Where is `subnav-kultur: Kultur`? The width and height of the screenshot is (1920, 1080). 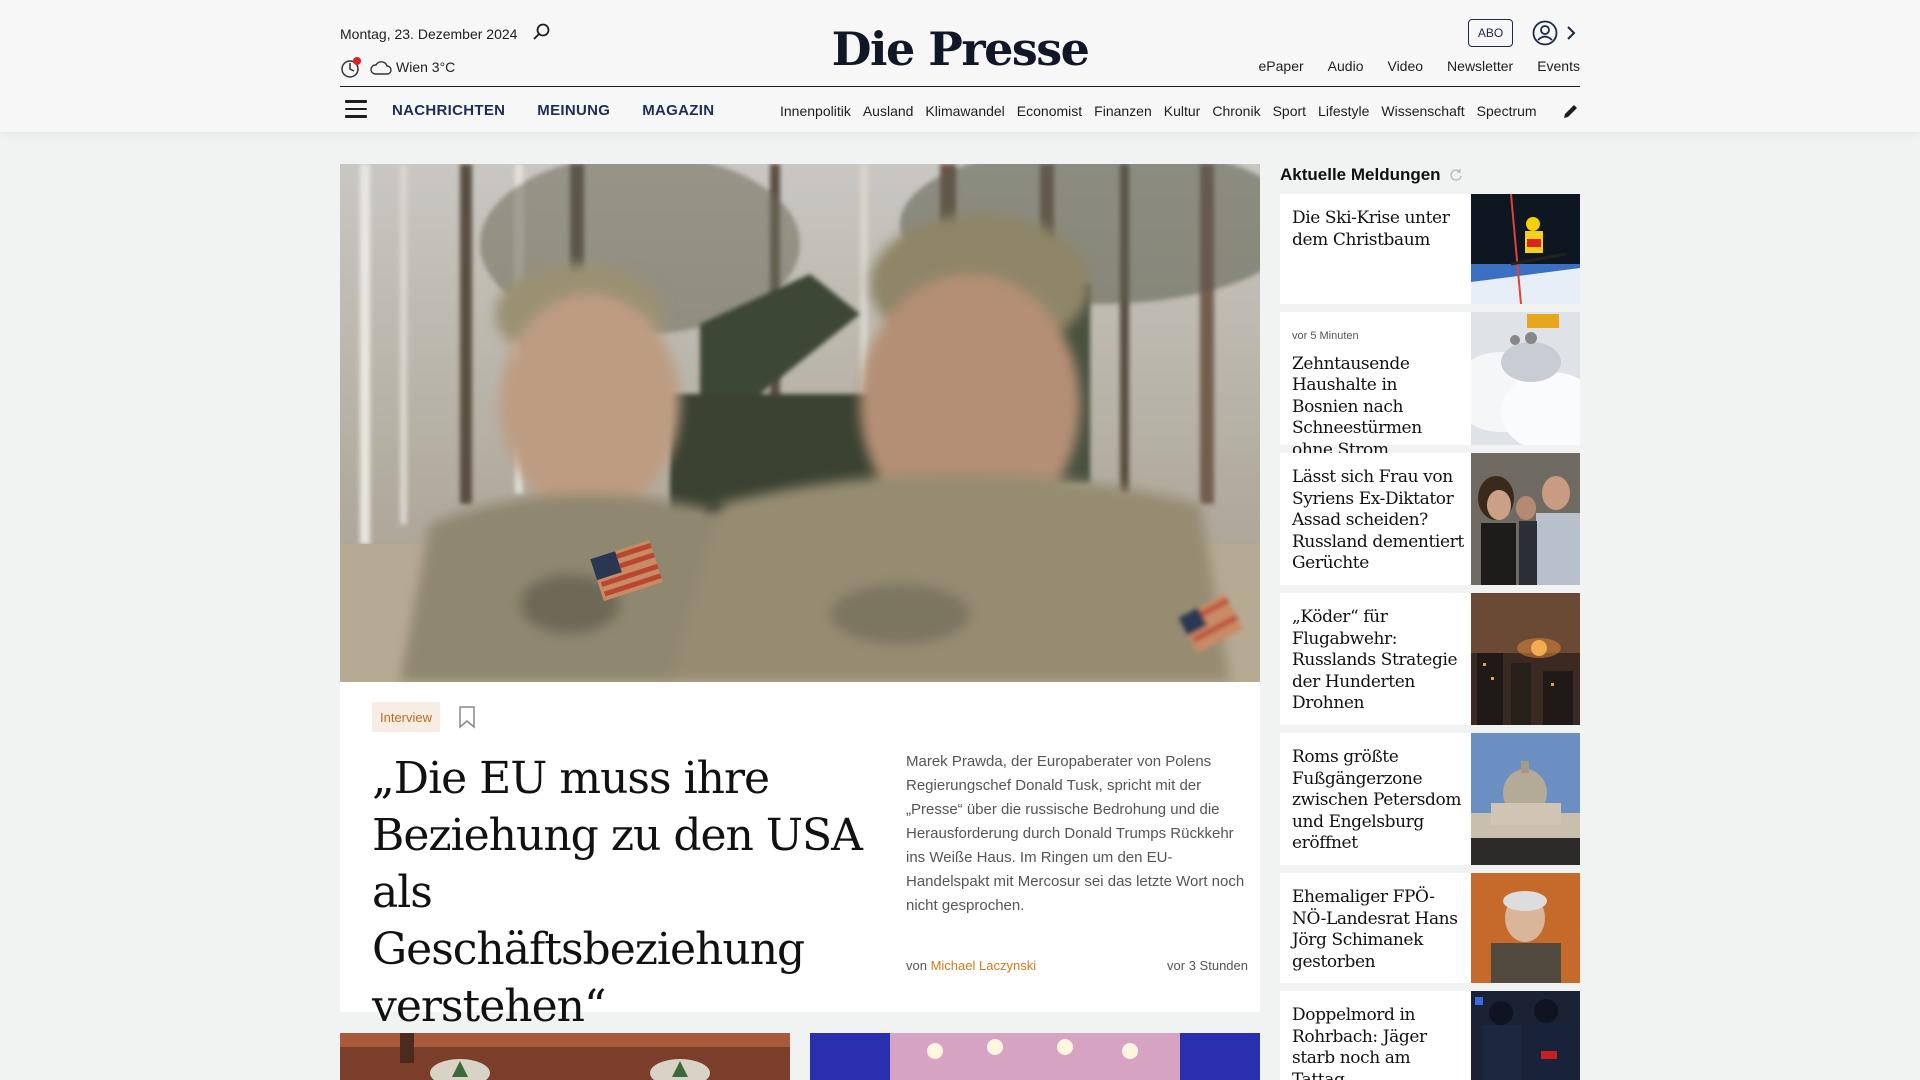
subnav-kultur: Kultur is located at coordinates (1182, 111).